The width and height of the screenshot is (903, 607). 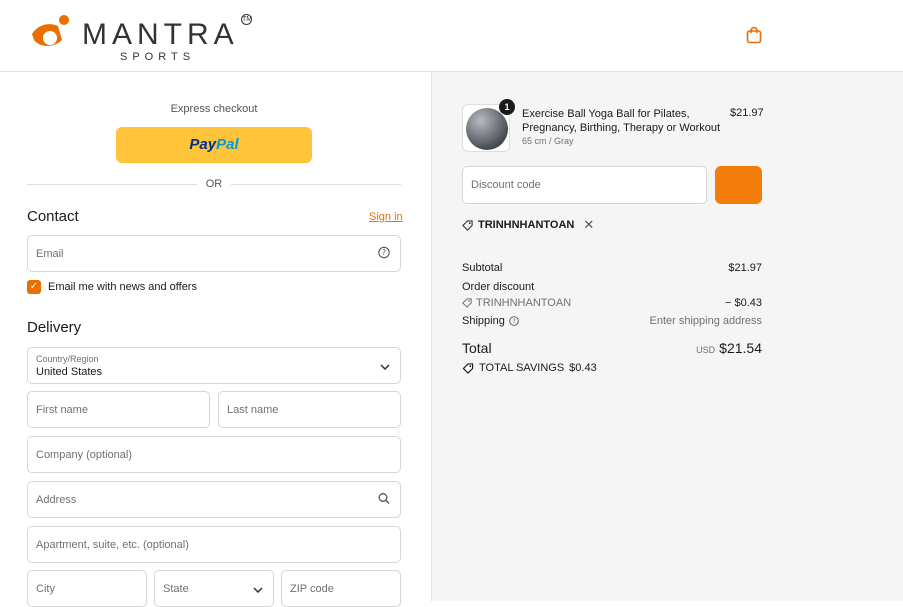 What do you see at coordinates (176, 588) in the screenshot?
I see `state-placeholder: State` at bounding box center [176, 588].